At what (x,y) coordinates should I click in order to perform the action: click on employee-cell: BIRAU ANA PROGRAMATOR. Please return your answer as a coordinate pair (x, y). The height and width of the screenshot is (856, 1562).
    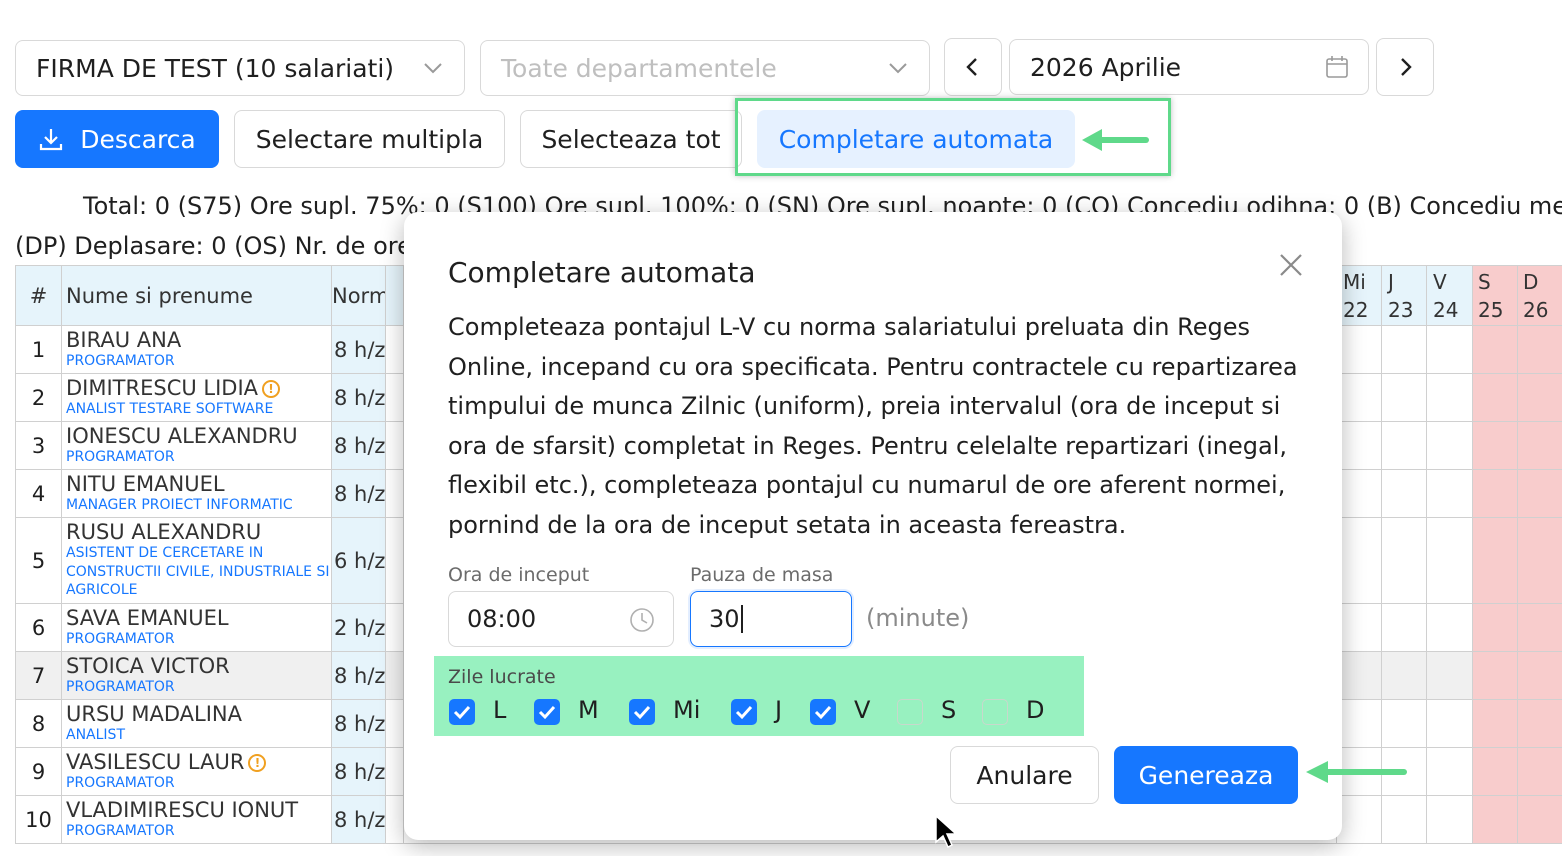
    Looking at the image, I should click on (196, 349).